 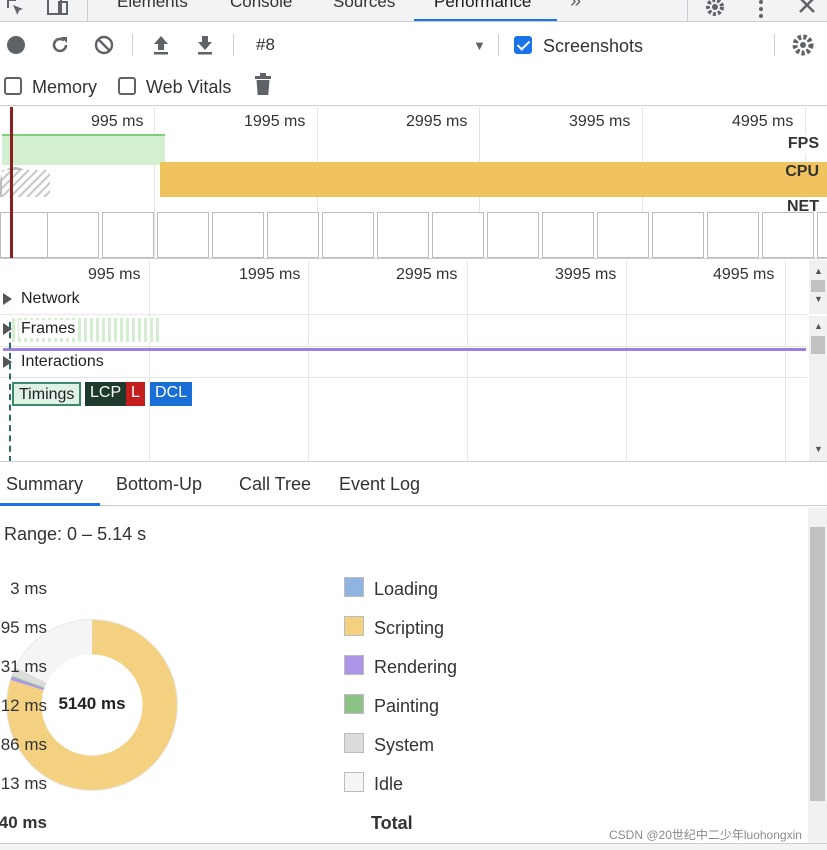 What do you see at coordinates (260, 628) in the screenshot?
I see `legend-row-scripting: 4095 ms Scripting` at bounding box center [260, 628].